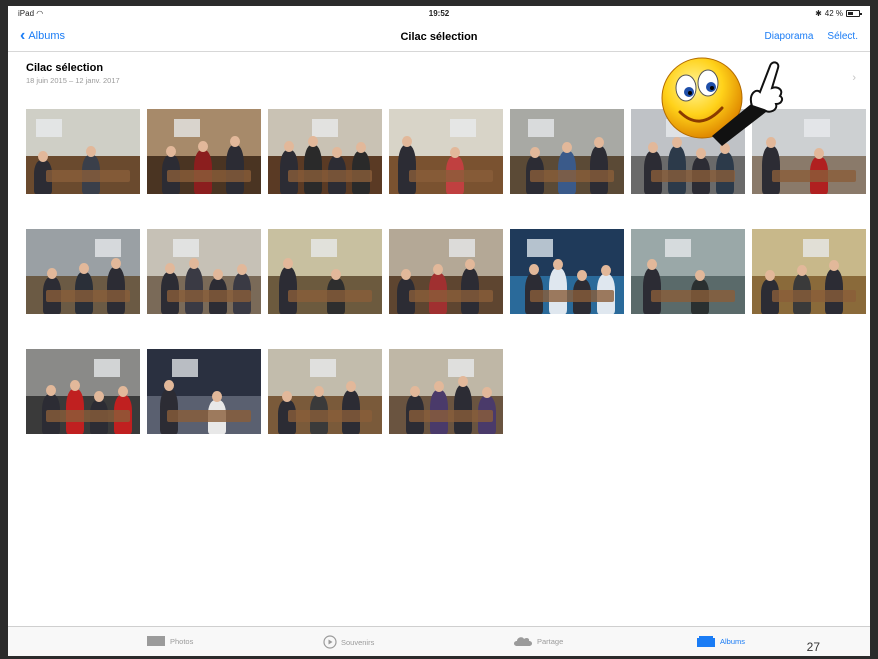 The width and height of the screenshot is (878, 659). Describe the element at coordinates (348, 642) in the screenshot. I see `tab-memories: Souvenirs` at that location.